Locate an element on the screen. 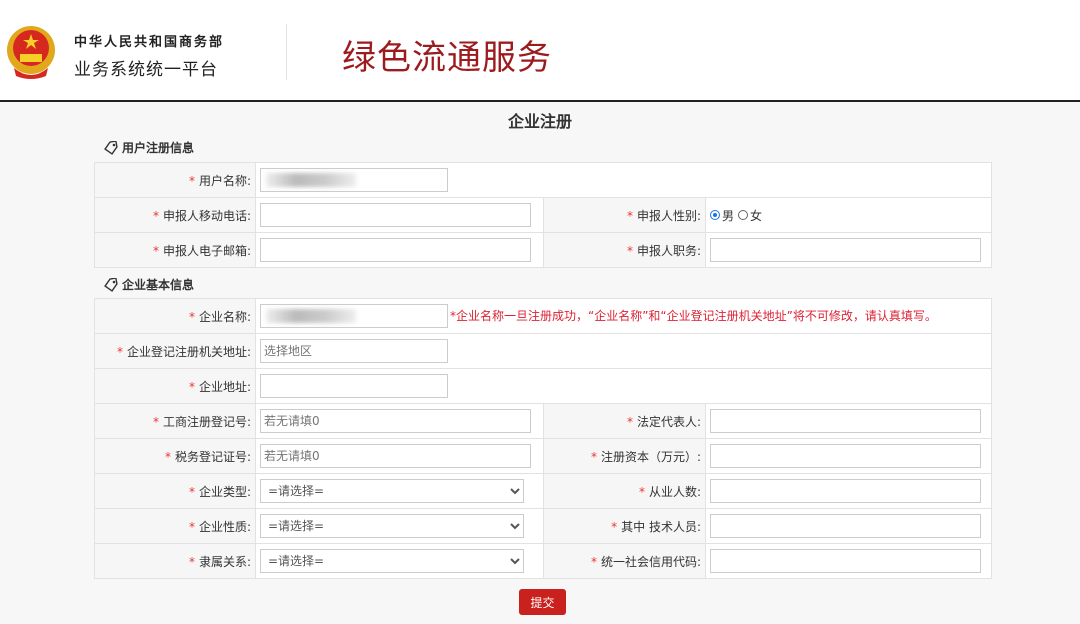 This screenshot has height=624, width=1080. email-label: 申报人电子邮箱: is located at coordinates (206, 250).